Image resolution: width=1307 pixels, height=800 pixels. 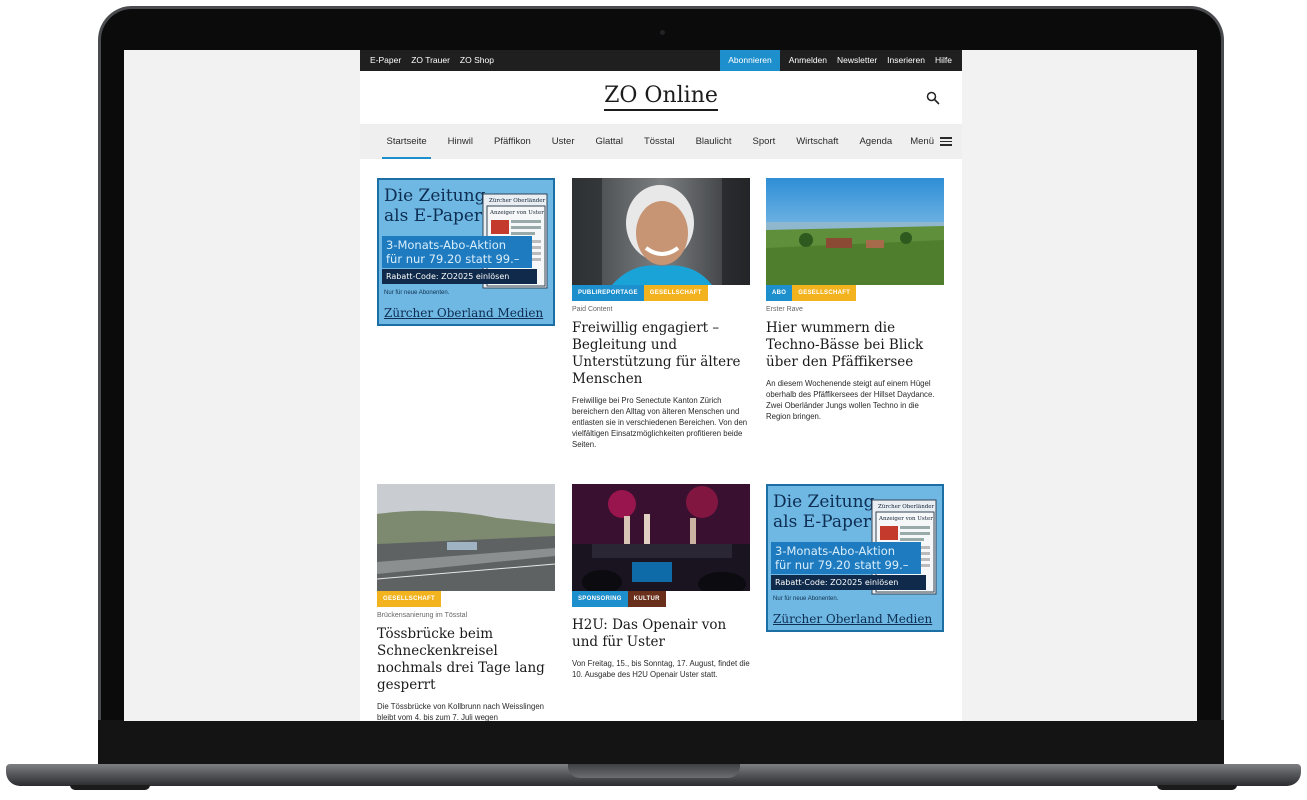 I want to click on laptop-notch, so click(x=654, y=771).